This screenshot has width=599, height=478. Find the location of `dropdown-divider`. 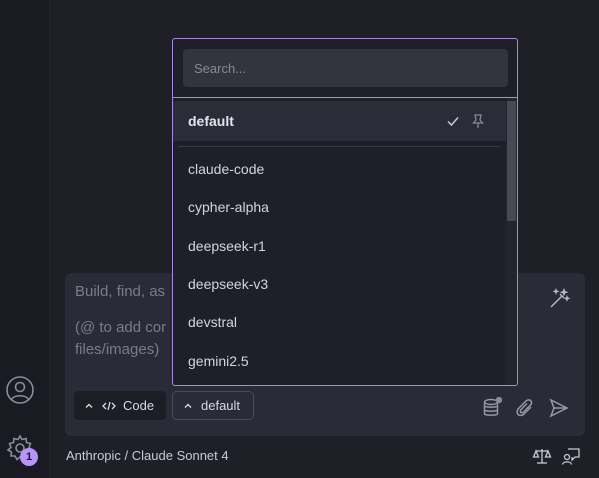

dropdown-divider is located at coordinates (339, 146).